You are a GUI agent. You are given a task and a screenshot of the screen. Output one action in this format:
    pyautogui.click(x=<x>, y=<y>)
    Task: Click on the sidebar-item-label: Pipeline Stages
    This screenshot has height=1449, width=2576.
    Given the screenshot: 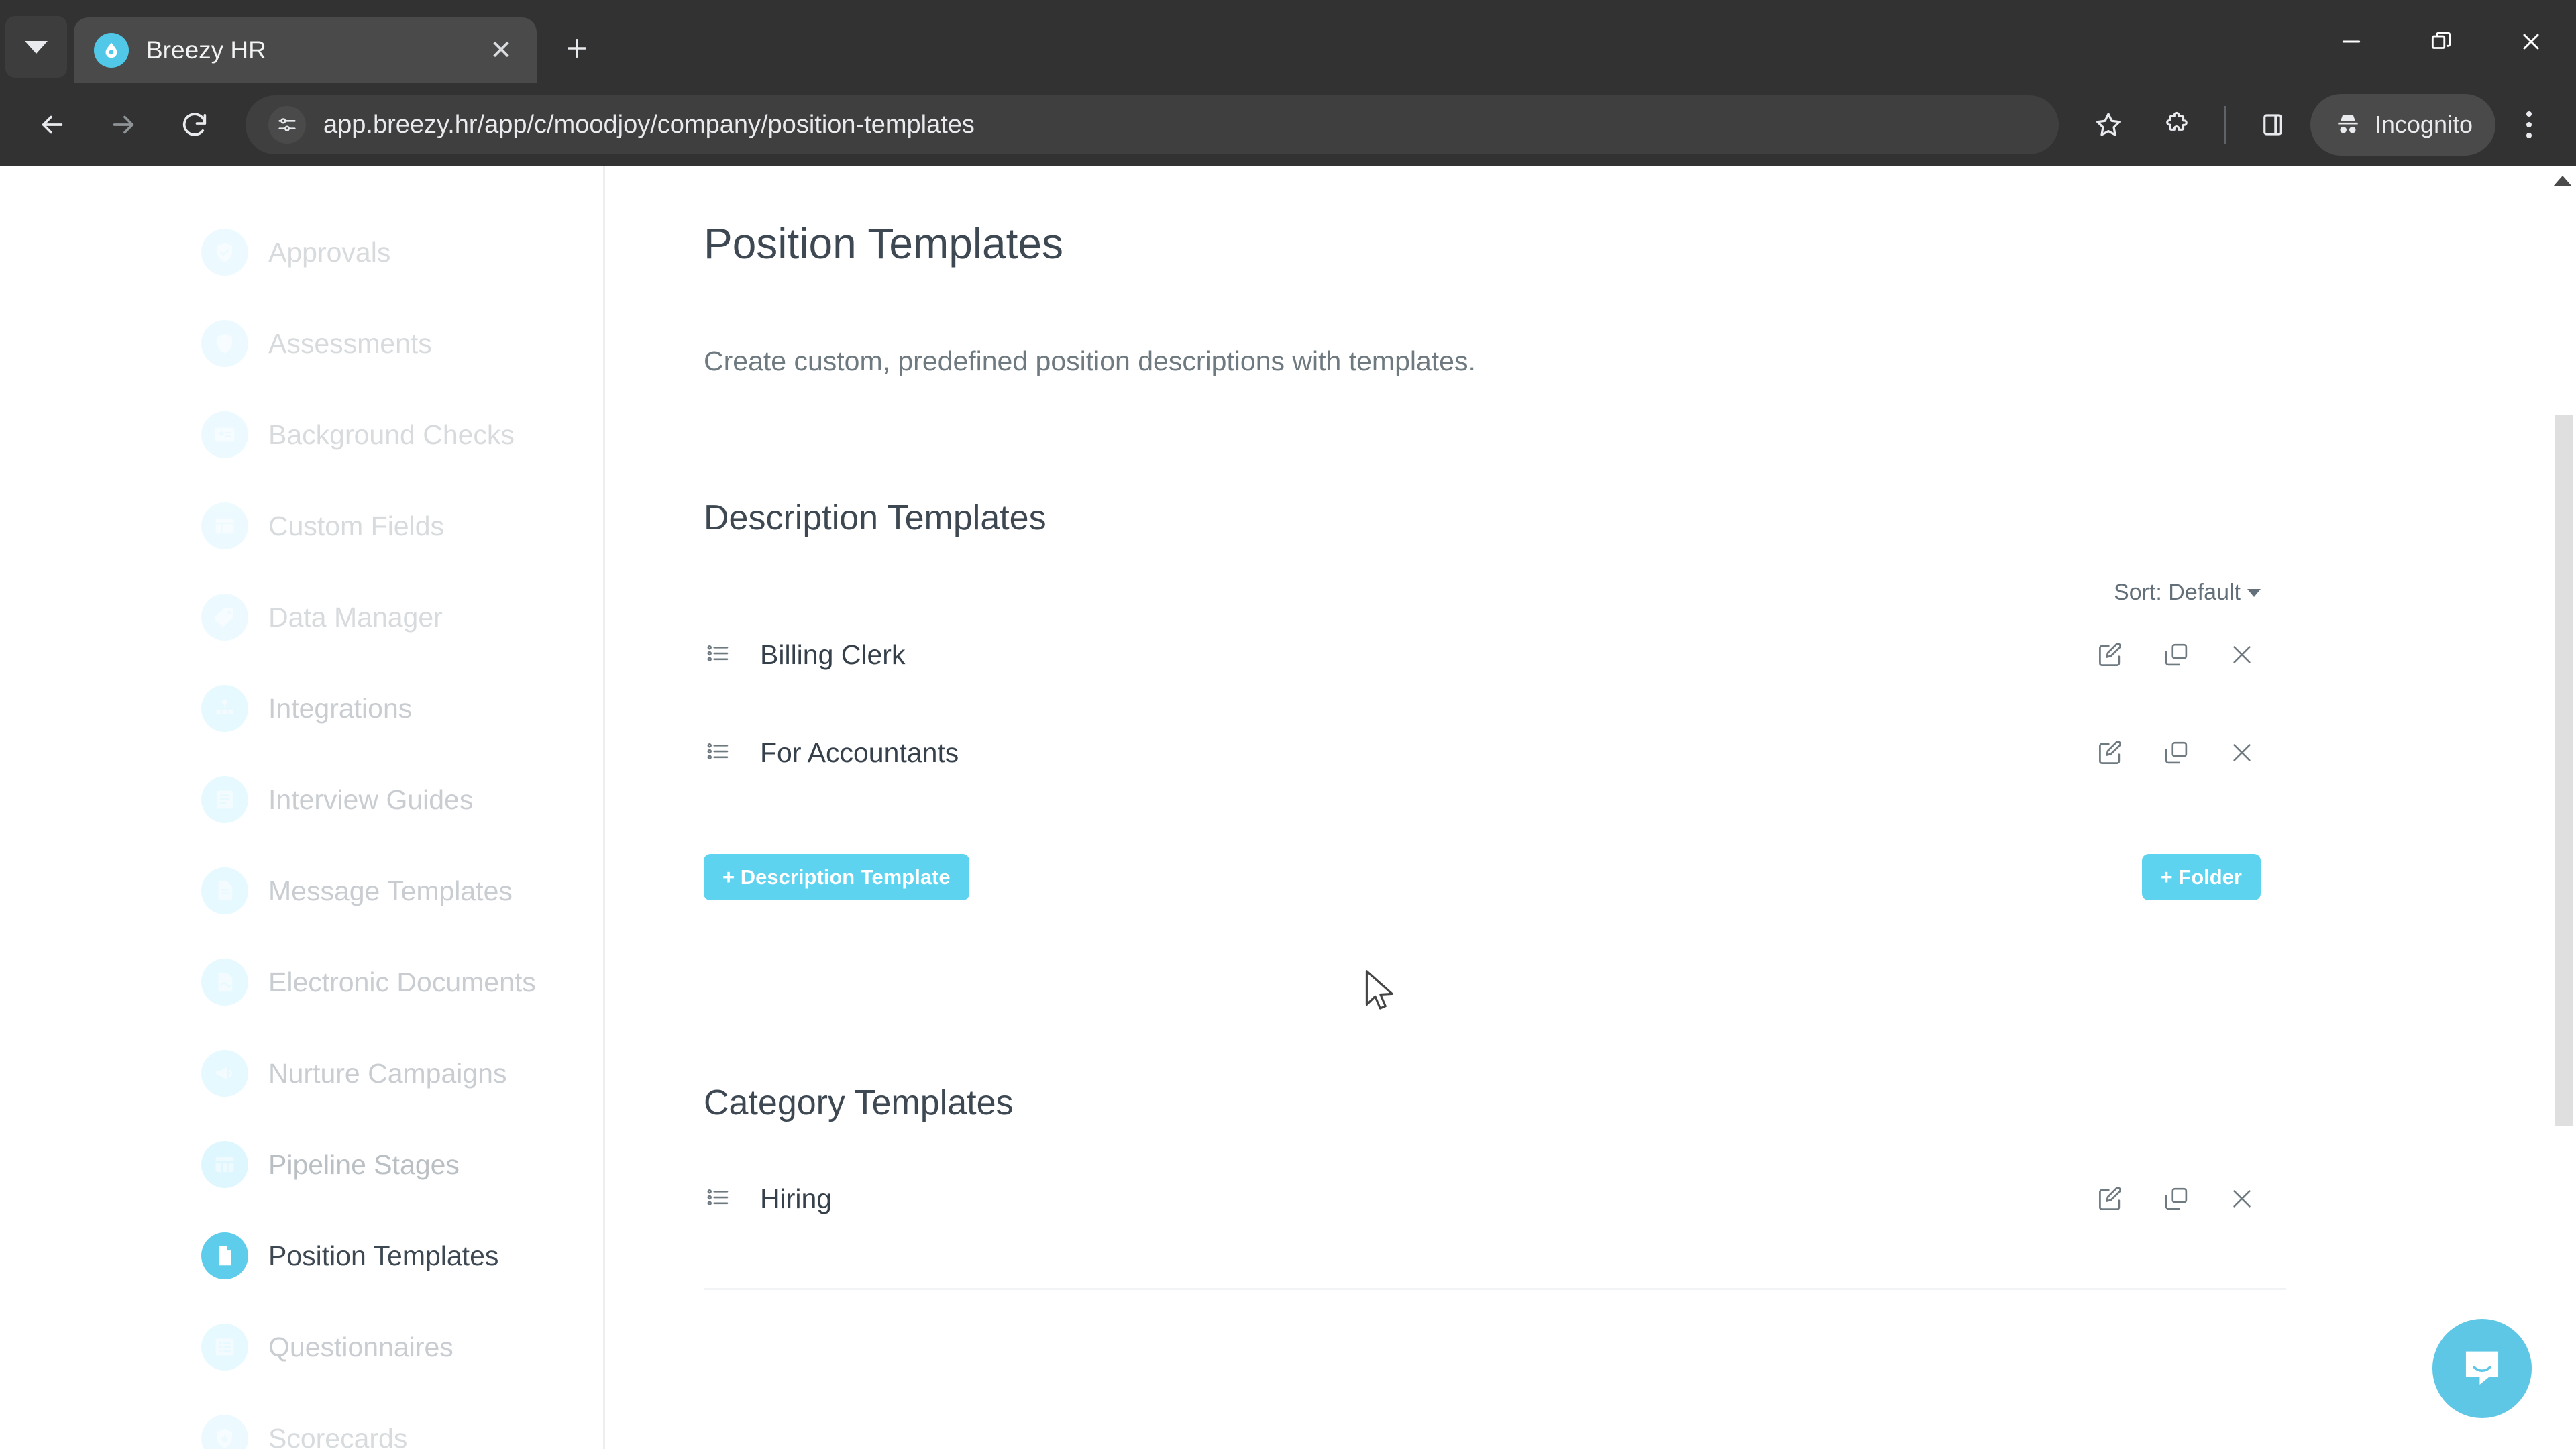 What is the action you would take?
    pyautogui.click(x=364, y=1164)
    